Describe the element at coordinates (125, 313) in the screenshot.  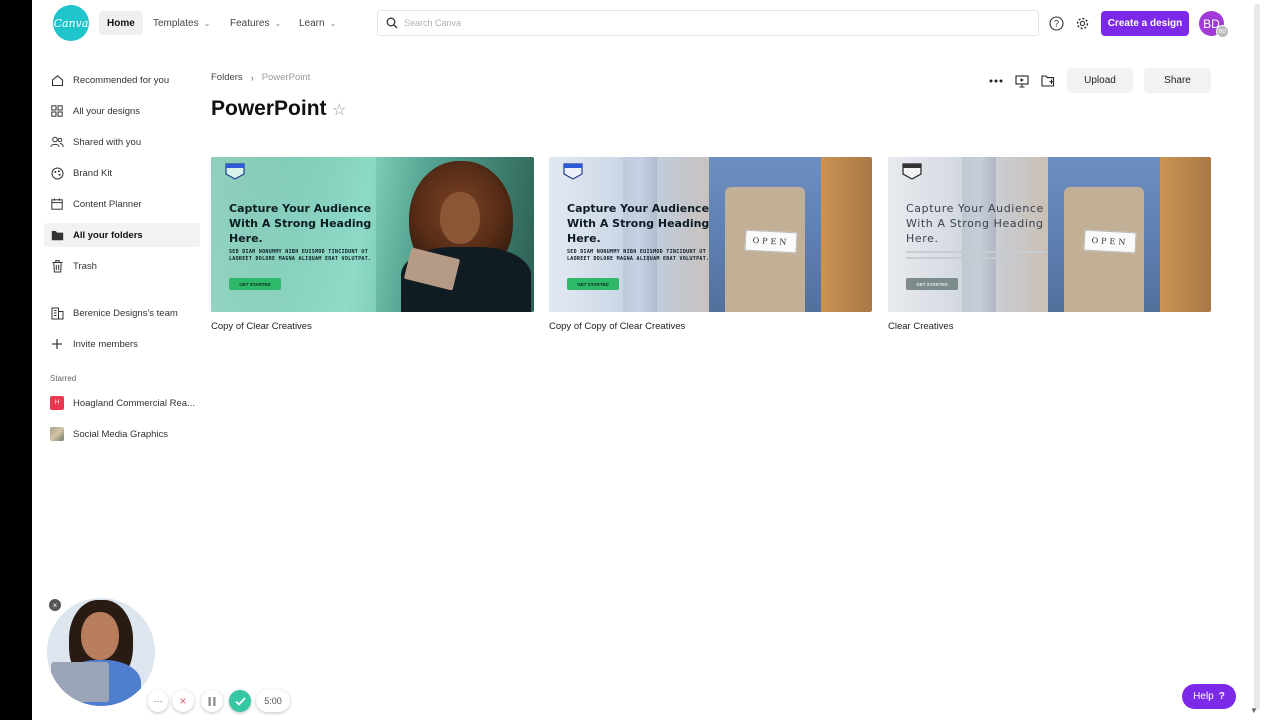
I see `sidebar-item-label: Berenice Designs's team` at that location.